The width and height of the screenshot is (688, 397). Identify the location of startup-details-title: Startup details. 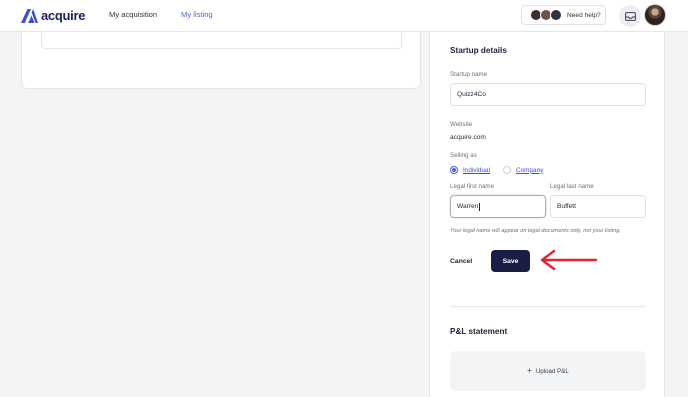
(478, 50).